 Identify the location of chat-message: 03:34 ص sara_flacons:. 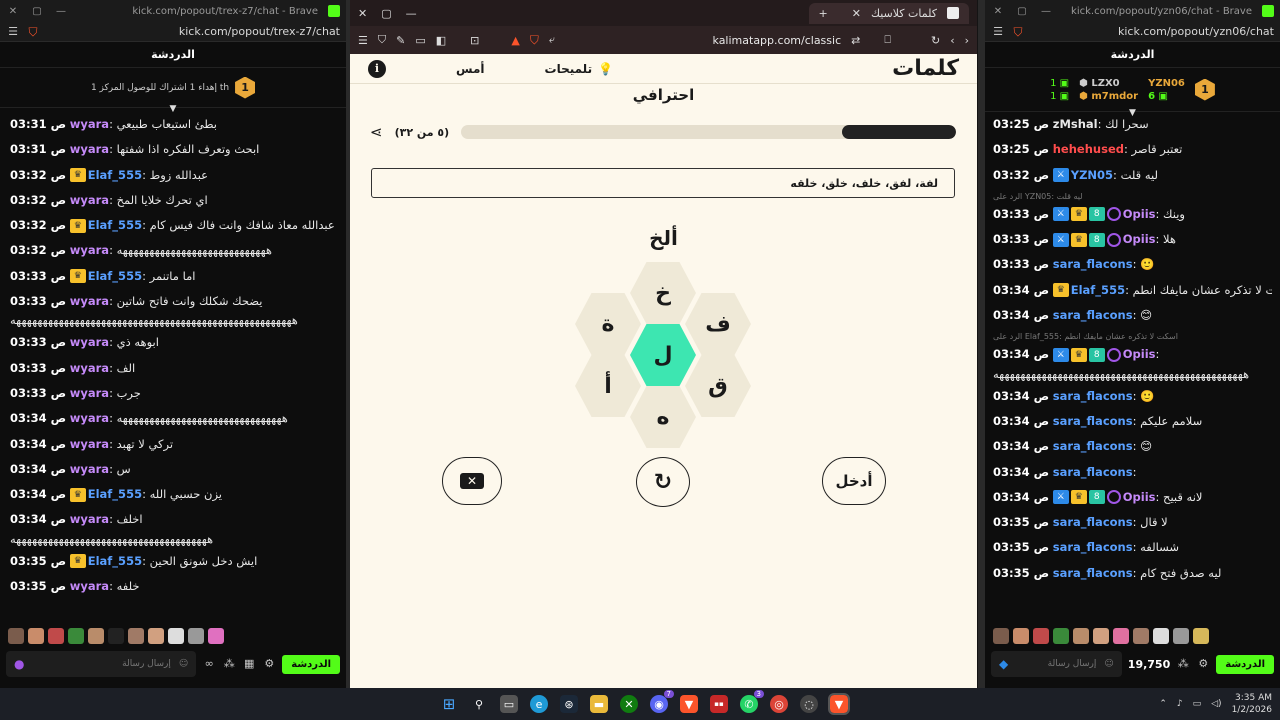
(1132, 472).